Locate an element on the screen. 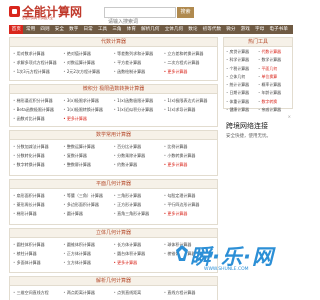 The height and width of the screenshot is (300, 320). nav-item: Bhtal is located at coordinates (292, 29).